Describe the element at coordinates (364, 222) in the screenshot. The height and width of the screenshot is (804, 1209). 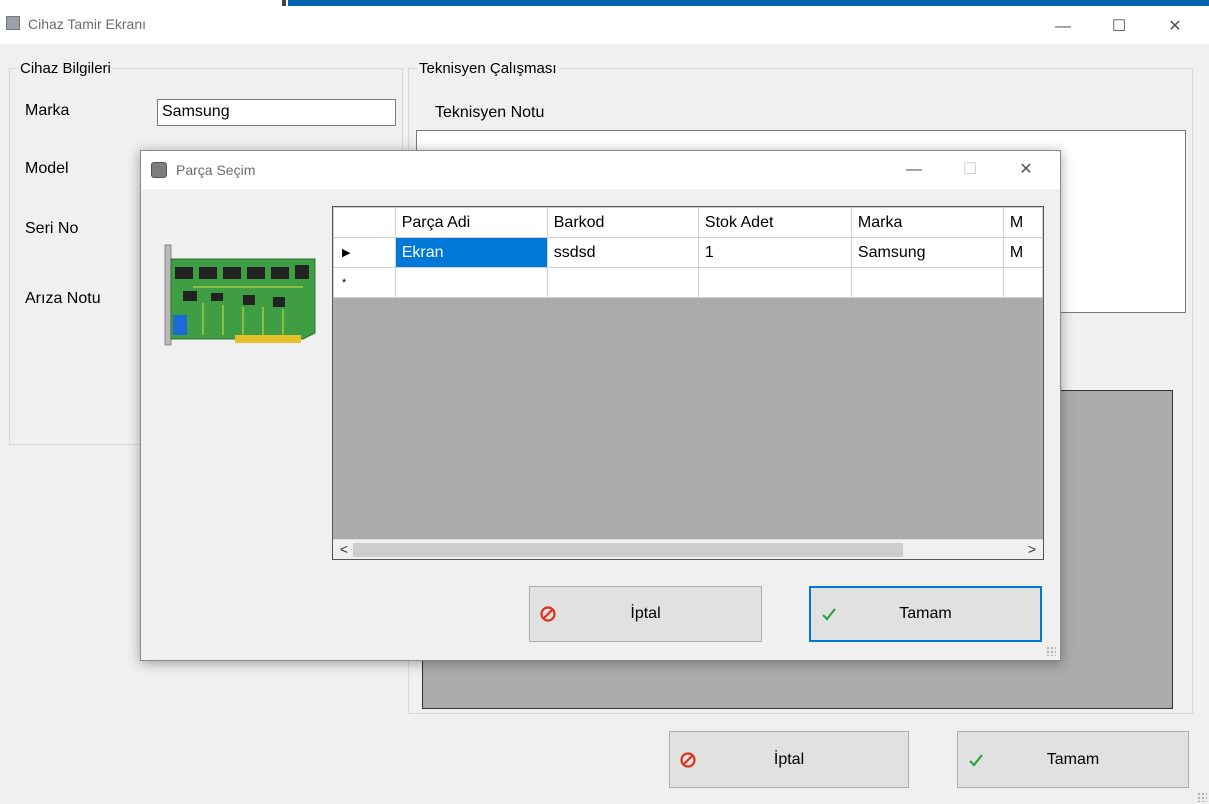
I see `grid-corner-header` at that location.